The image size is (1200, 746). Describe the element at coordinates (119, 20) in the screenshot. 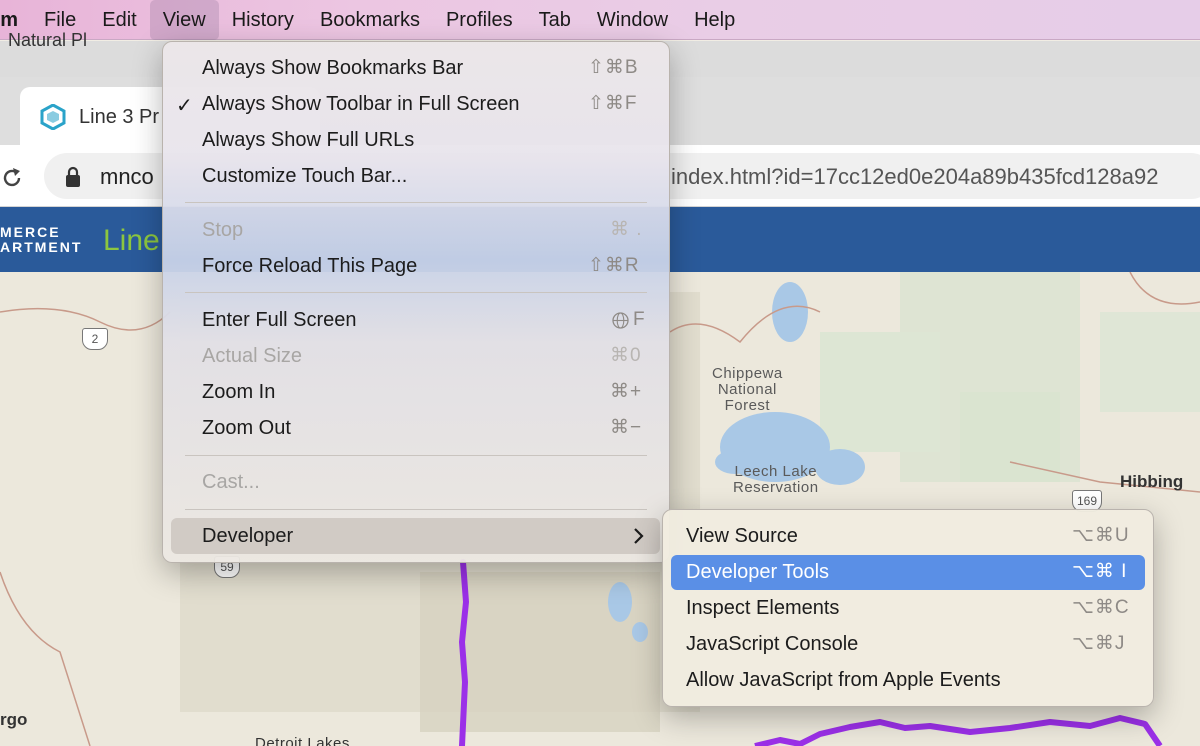

I see `menu-edit: Edit` at that location.